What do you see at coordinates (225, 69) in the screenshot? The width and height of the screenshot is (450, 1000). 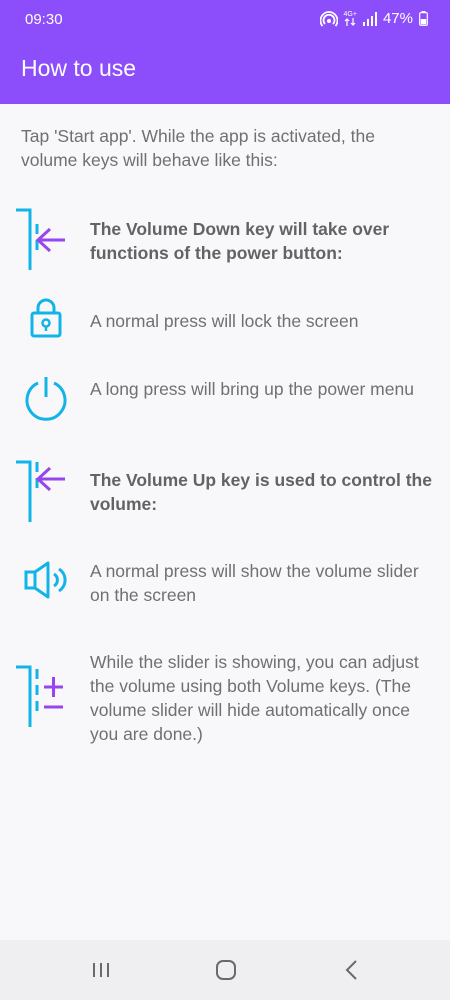 I see `app-bar: How to use` at bounding box center [225, 69].